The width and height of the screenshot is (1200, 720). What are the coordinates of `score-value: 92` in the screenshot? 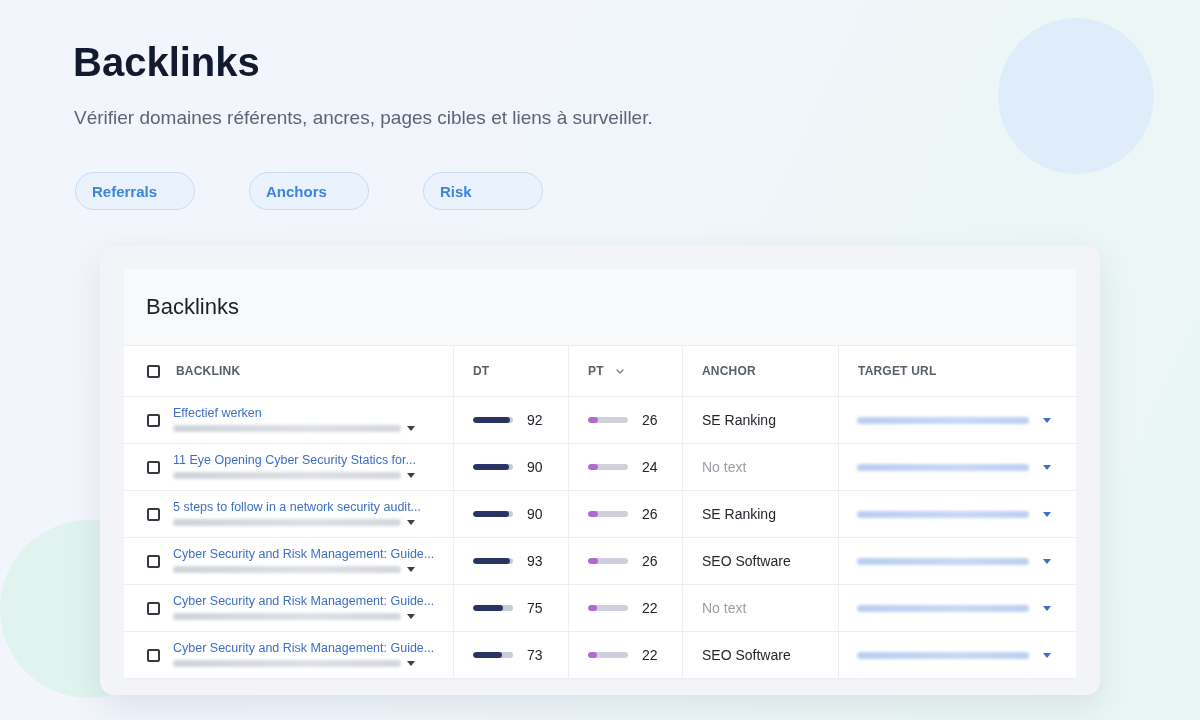 It's located at (535, 420).